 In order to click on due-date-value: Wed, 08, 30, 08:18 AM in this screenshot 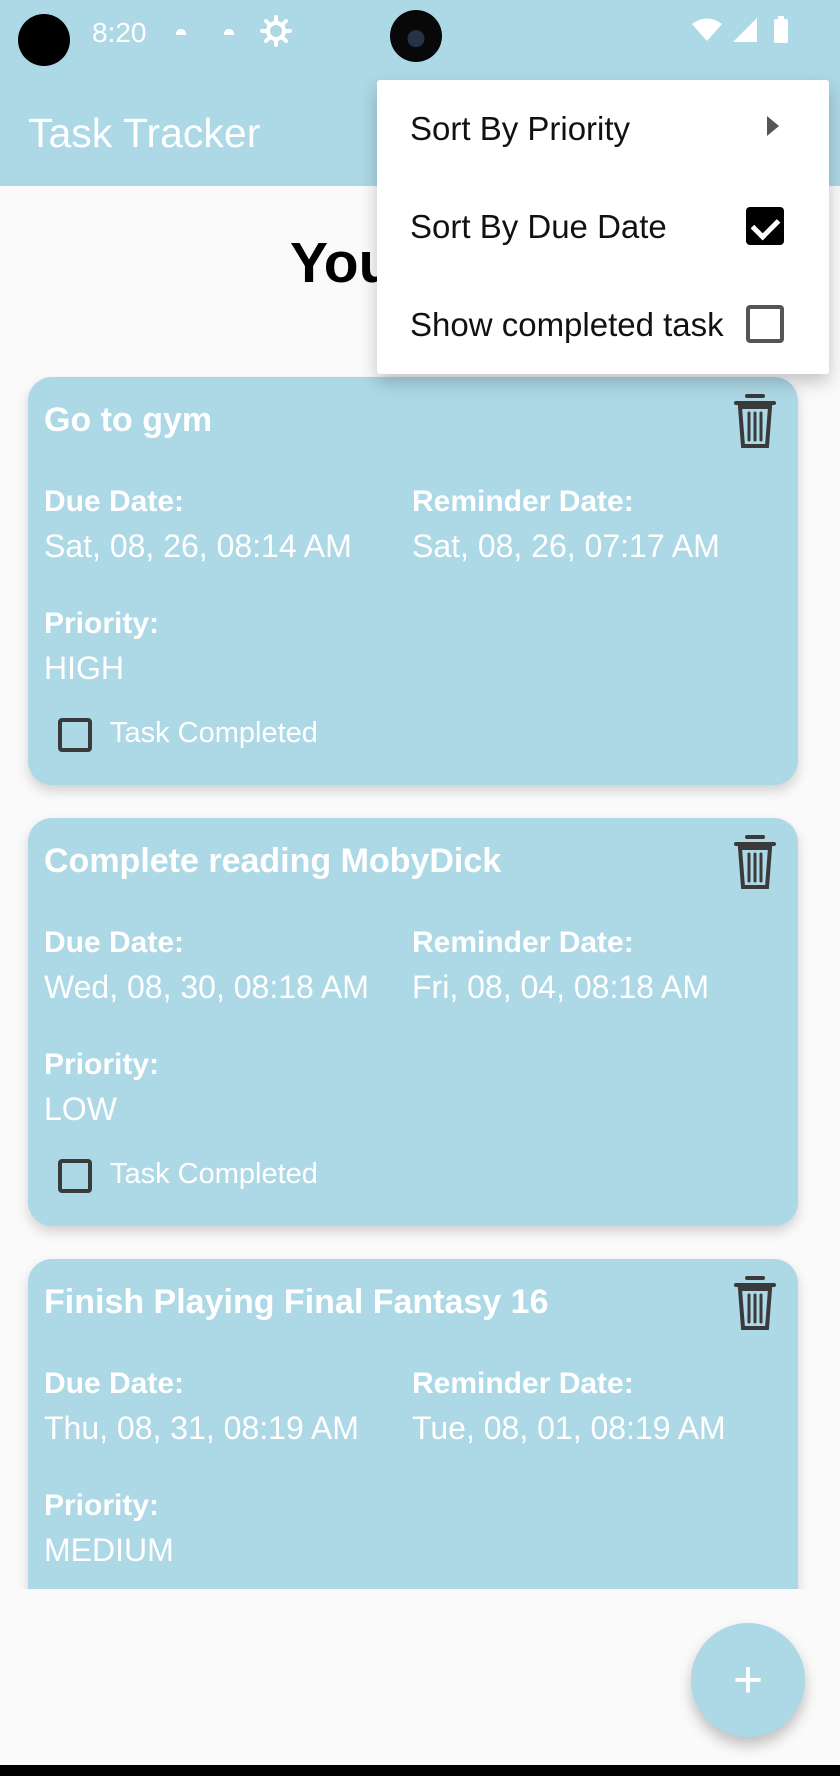, I will do `click(206, 987)`.